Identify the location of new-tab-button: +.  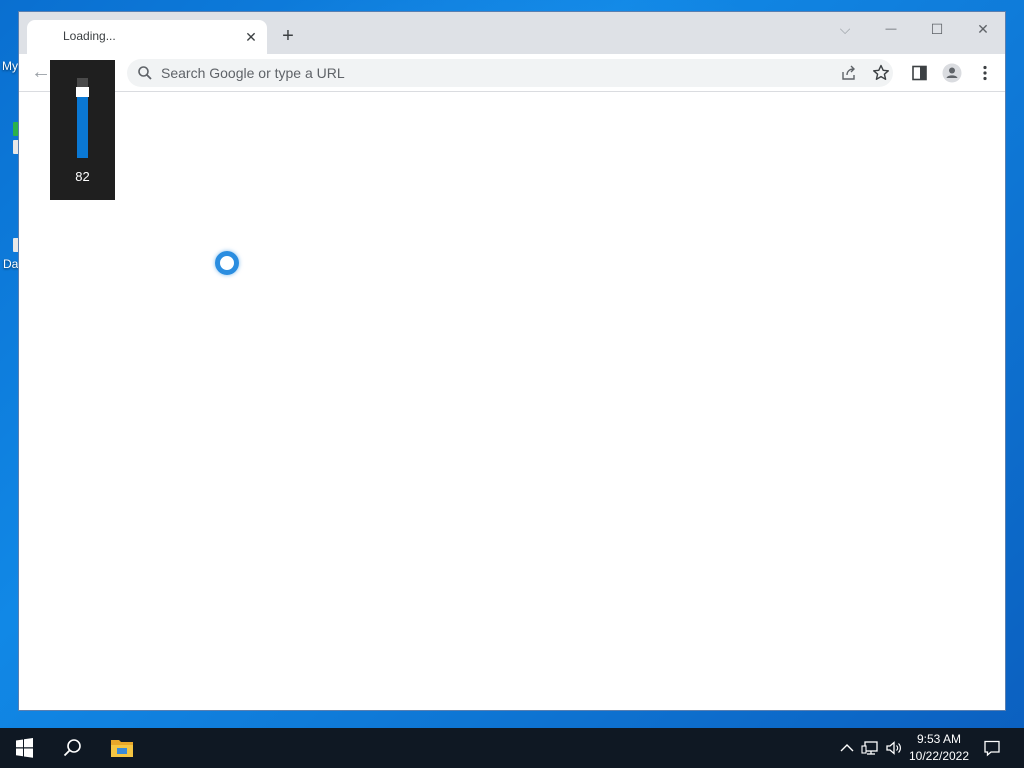
(288, 37).